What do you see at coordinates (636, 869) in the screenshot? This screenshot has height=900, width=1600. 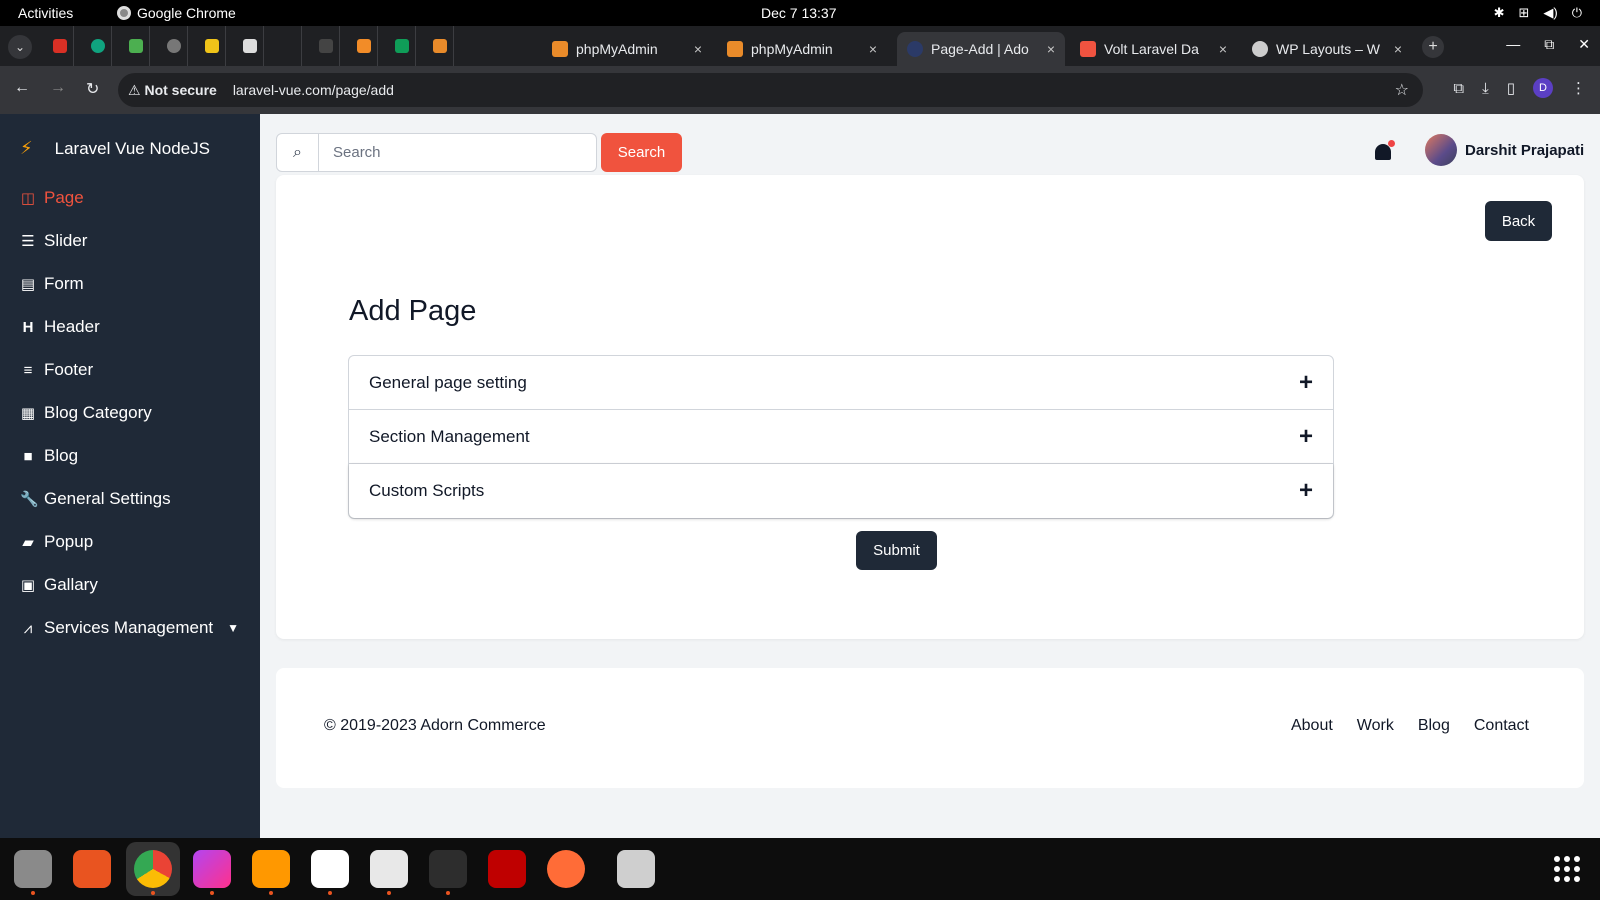 I see `trash-icon` at bounding box center [636, 869].